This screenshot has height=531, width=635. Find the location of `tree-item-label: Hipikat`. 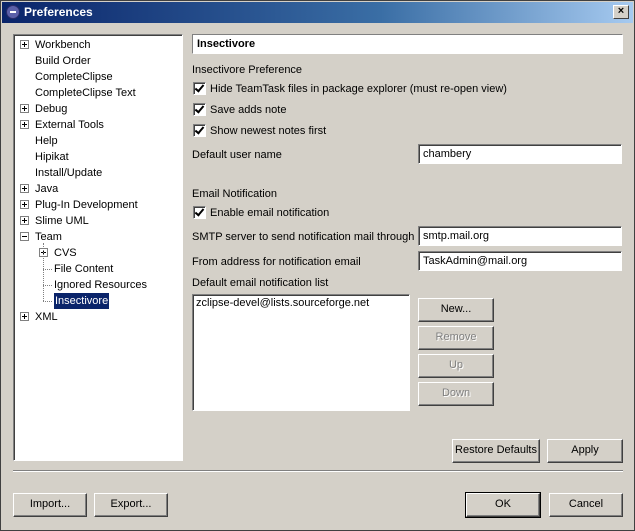

tree-item-label: Hipikat is located at coordinates (52, 157).